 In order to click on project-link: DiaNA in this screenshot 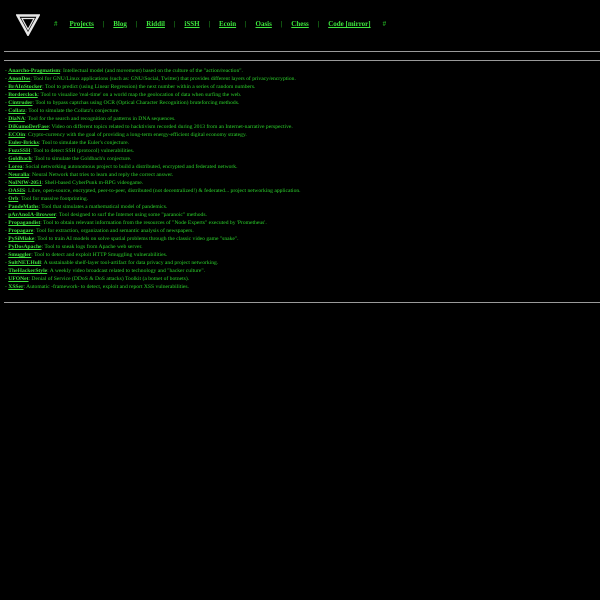, I will do `click(16, 119)`.